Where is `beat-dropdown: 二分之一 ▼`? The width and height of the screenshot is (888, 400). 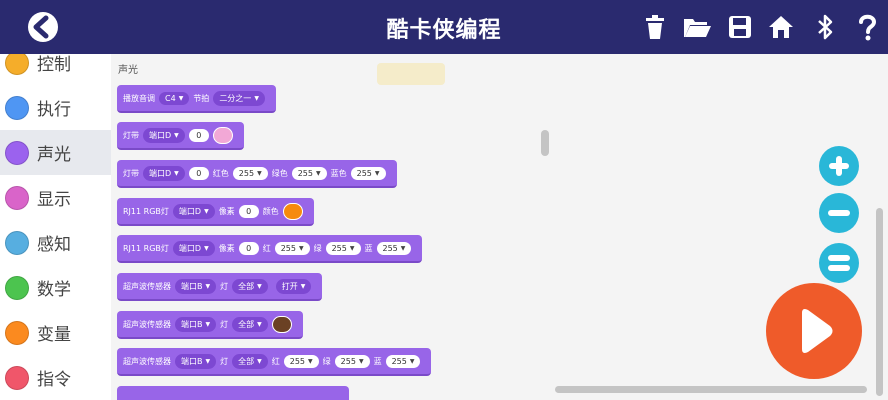 beat-dropdown: 二分之一 ▼ is located at coordinates (239, 98).